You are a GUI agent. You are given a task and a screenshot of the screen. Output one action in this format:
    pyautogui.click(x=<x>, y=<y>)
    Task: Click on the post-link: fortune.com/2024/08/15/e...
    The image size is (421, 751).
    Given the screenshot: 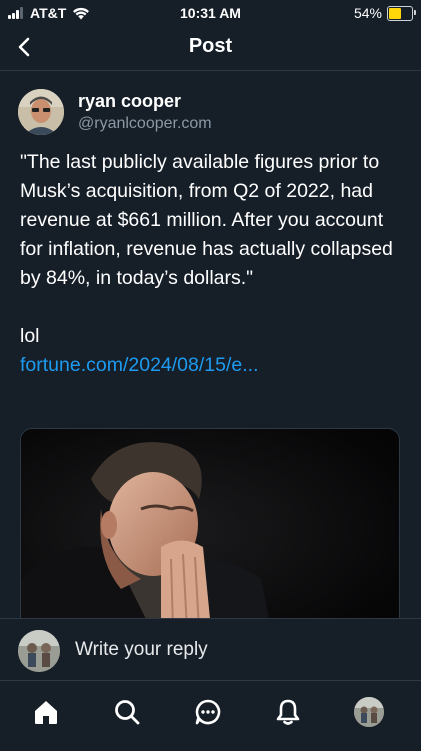 What is the action you would take?
    pyautogui.click(x=139, y=365)
    